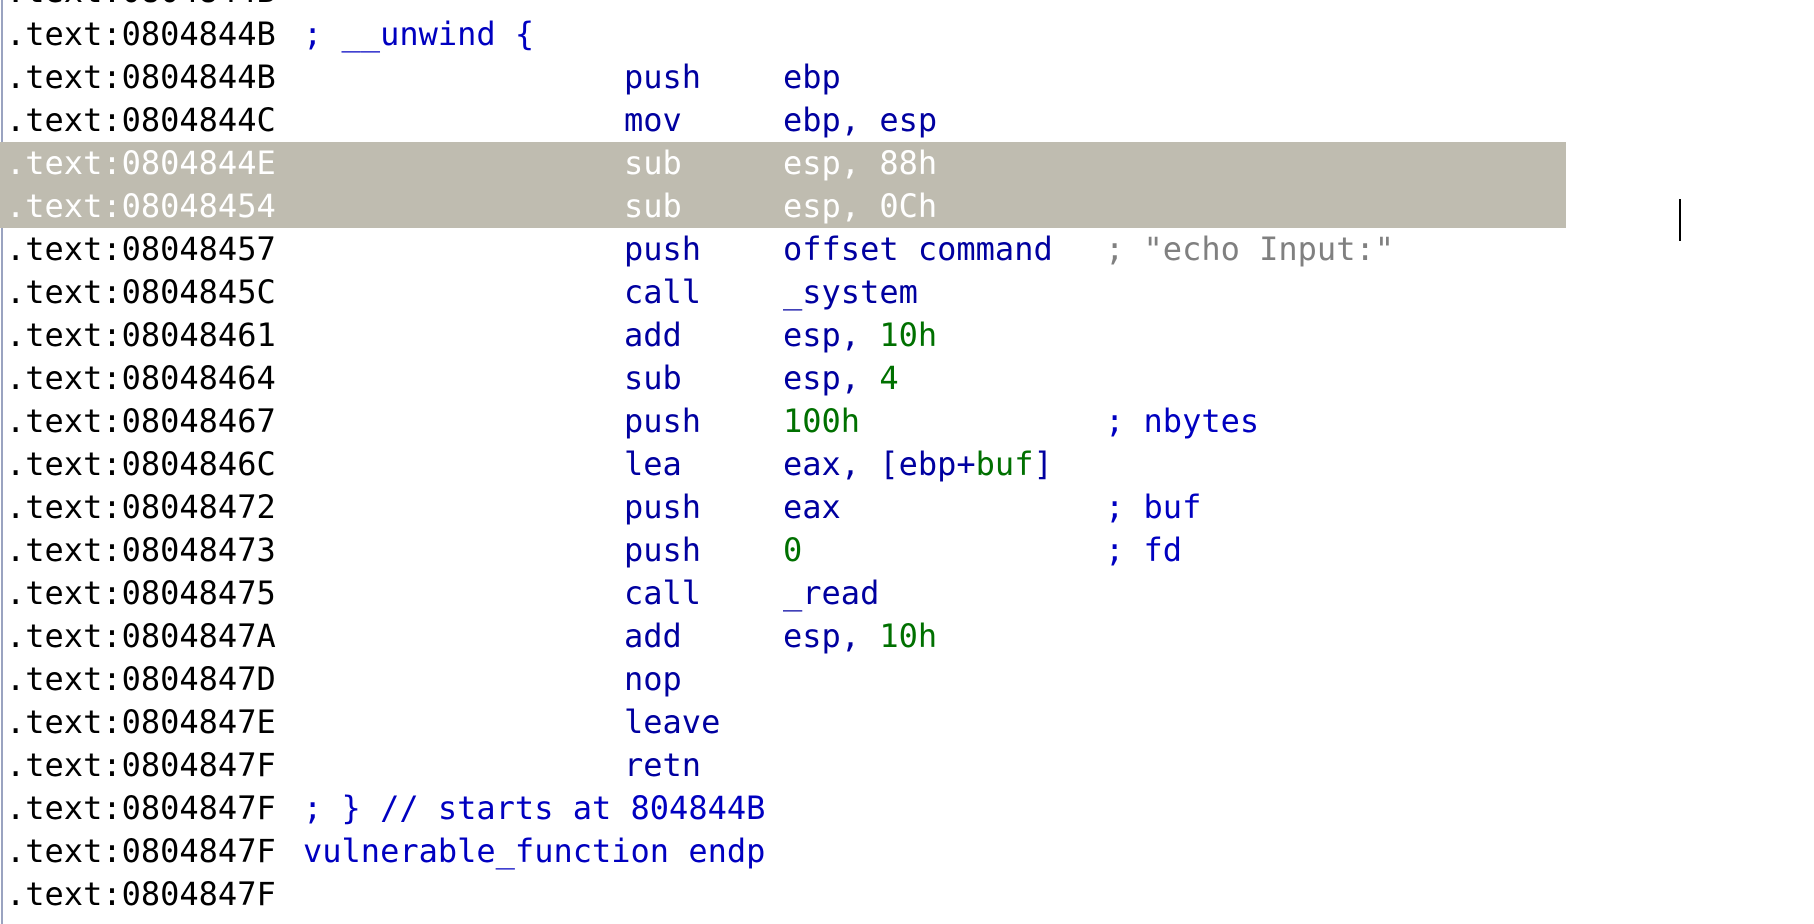 The height and width of the screenshot is (924, 1814). I want to click on instruction-operands: _system, so click(850, 292).